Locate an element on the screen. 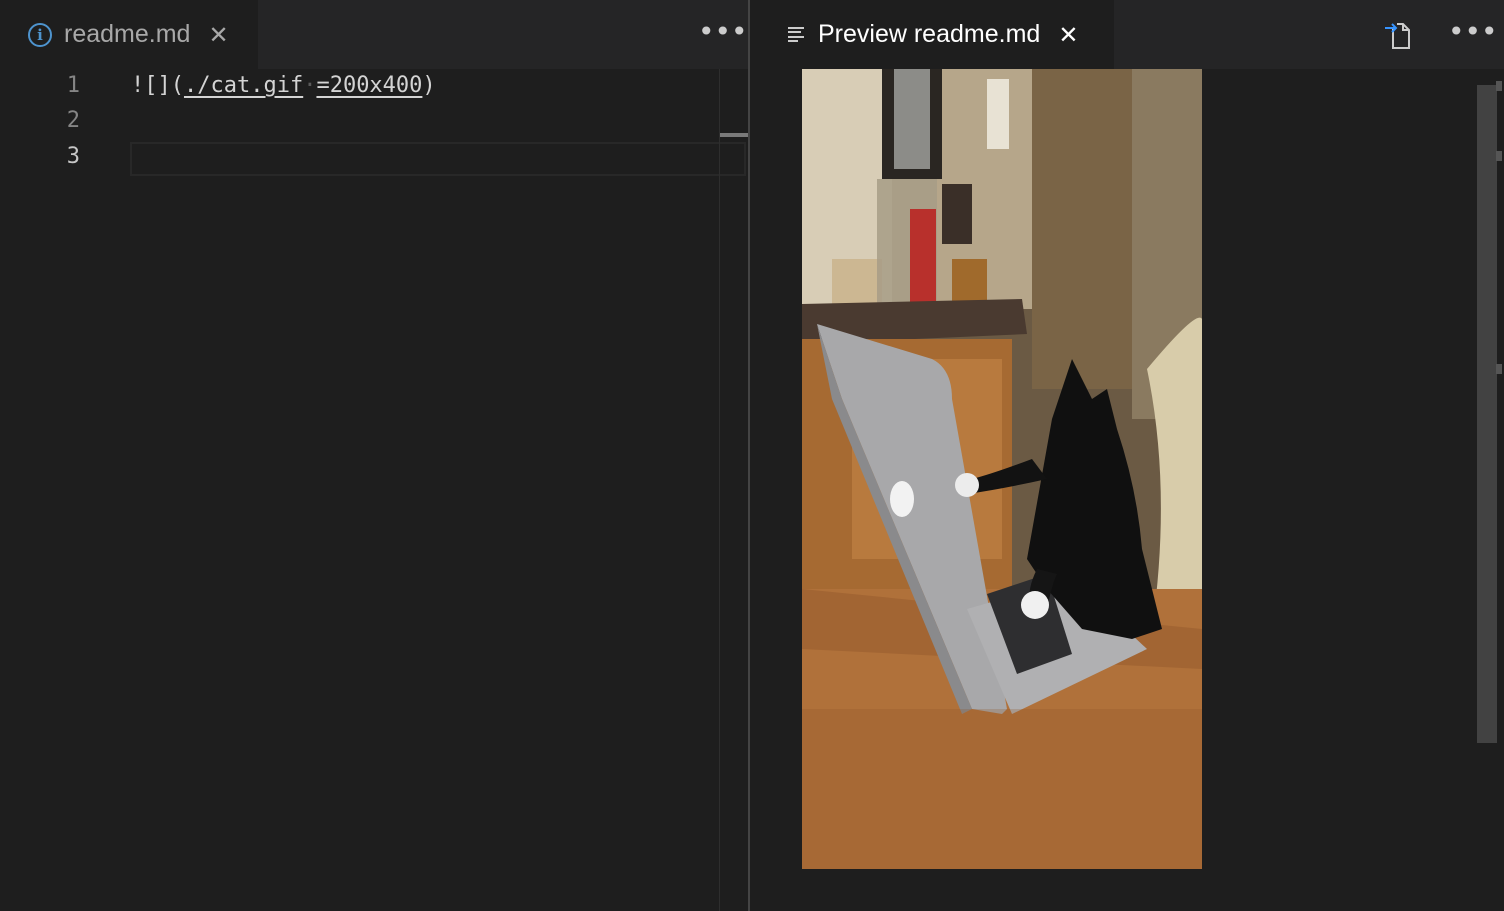 This screenshot has height=911, width=1504. right-tab-bar: Preview readme.md ✕ ••• is located at coordinates (1127, 34).